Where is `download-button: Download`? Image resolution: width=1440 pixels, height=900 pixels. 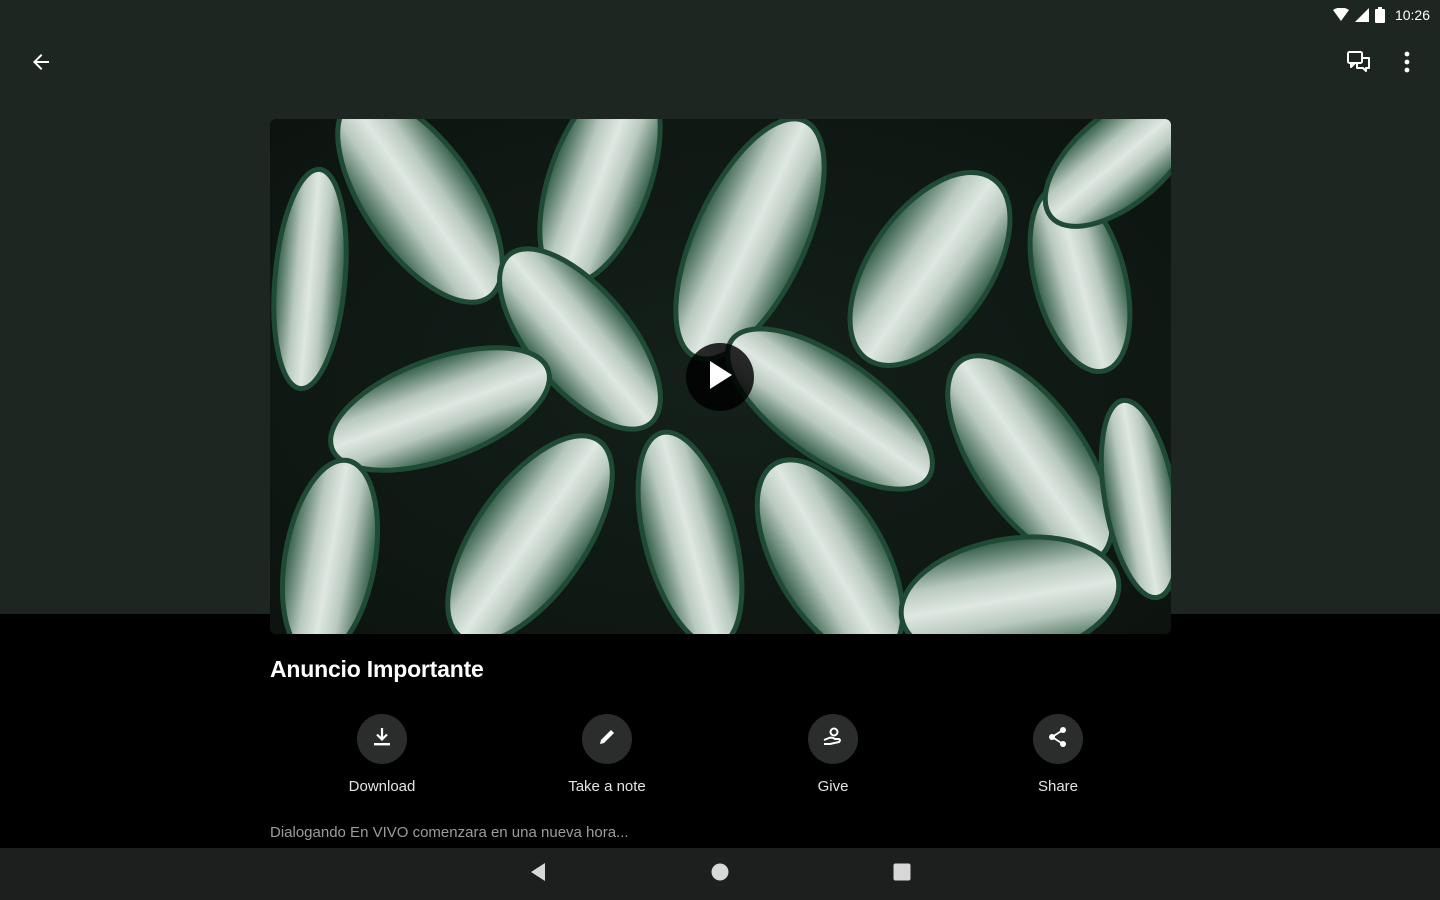
download-button: Download is located at coordinates (382, 754).